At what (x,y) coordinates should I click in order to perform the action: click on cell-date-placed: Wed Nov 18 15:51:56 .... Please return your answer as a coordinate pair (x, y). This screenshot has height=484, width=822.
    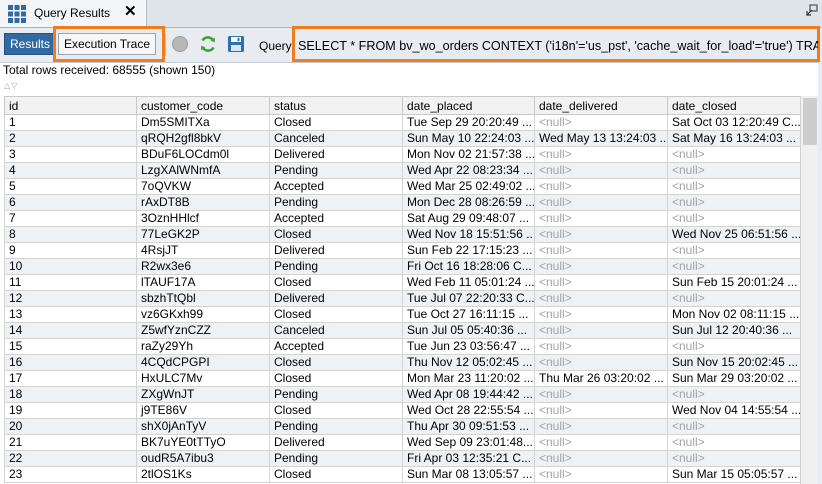
    Looking at the image, I should click on (468, 234).